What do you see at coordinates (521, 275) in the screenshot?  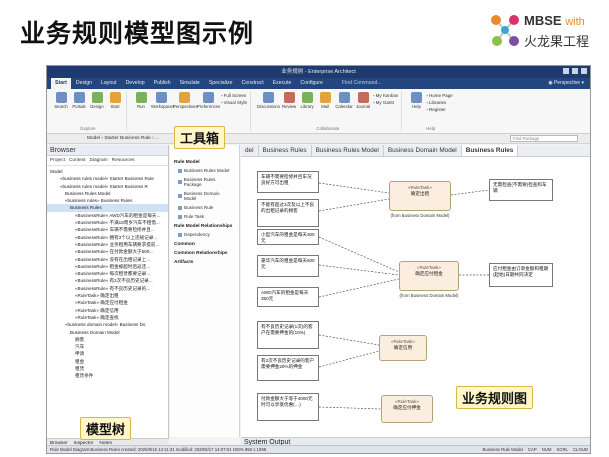 I see `rule-note: 应付租金由订单金额和租期(起始)日期共同决定` at bounding box center [521, 275].